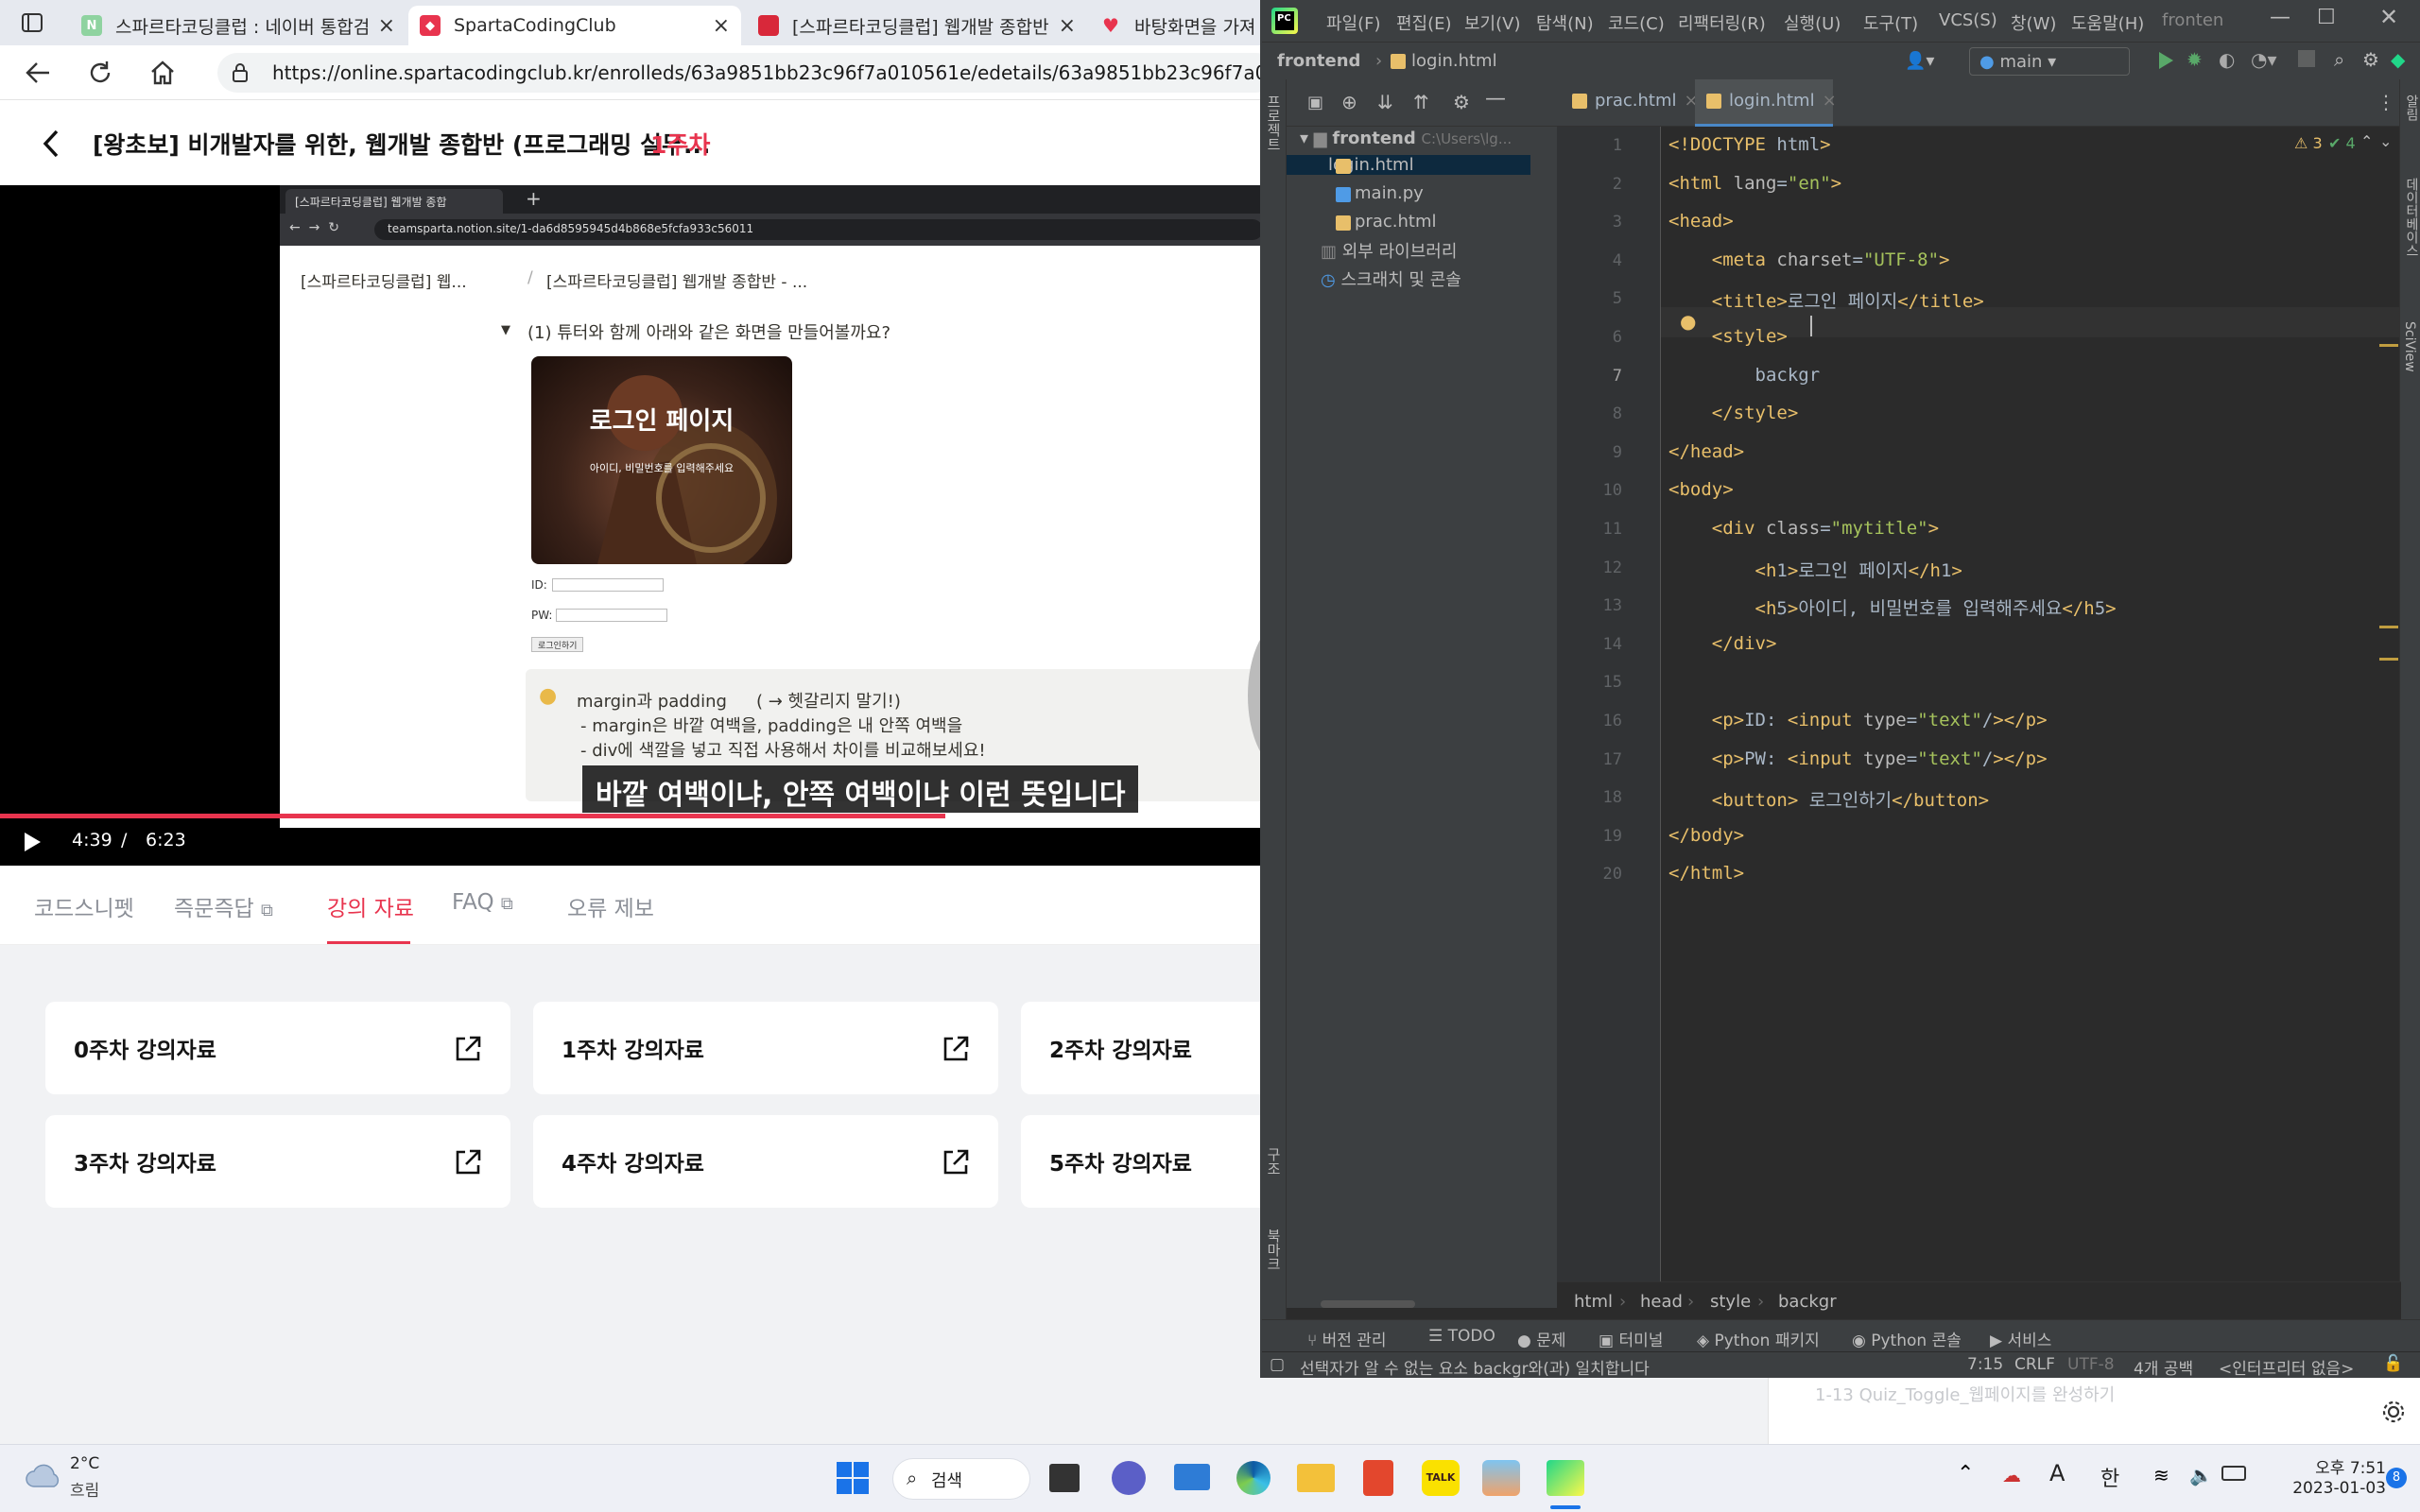  What do you see at coordinates (32, 22) in the screenshot?
I see `tab-actions-icon` at bounding box center [32, 22].